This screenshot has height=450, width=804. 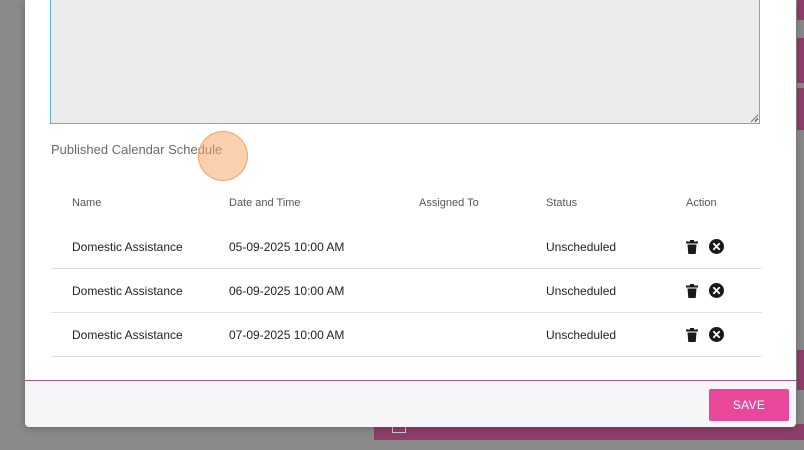 What do you see at coordinates (749, 405) in the screenshot?
I see `save-button: SAVE` at bounding box center [749, 405].